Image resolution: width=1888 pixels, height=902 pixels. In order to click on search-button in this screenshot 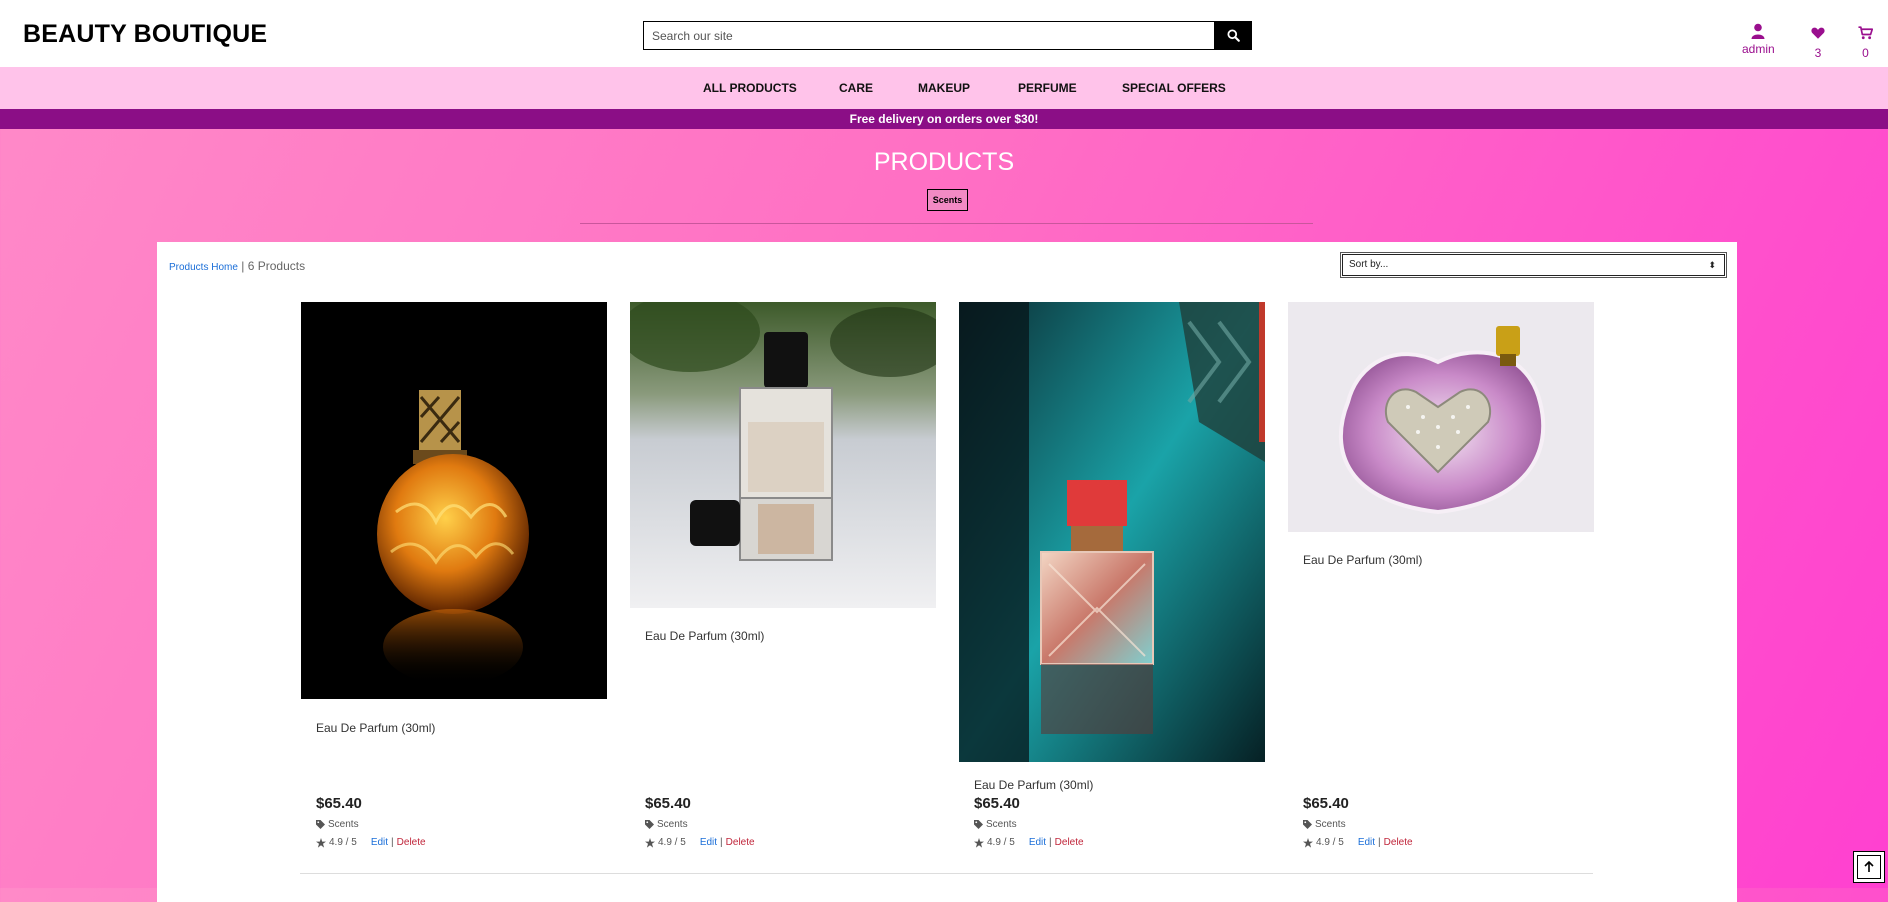, I will do `click(1233, 35)`.